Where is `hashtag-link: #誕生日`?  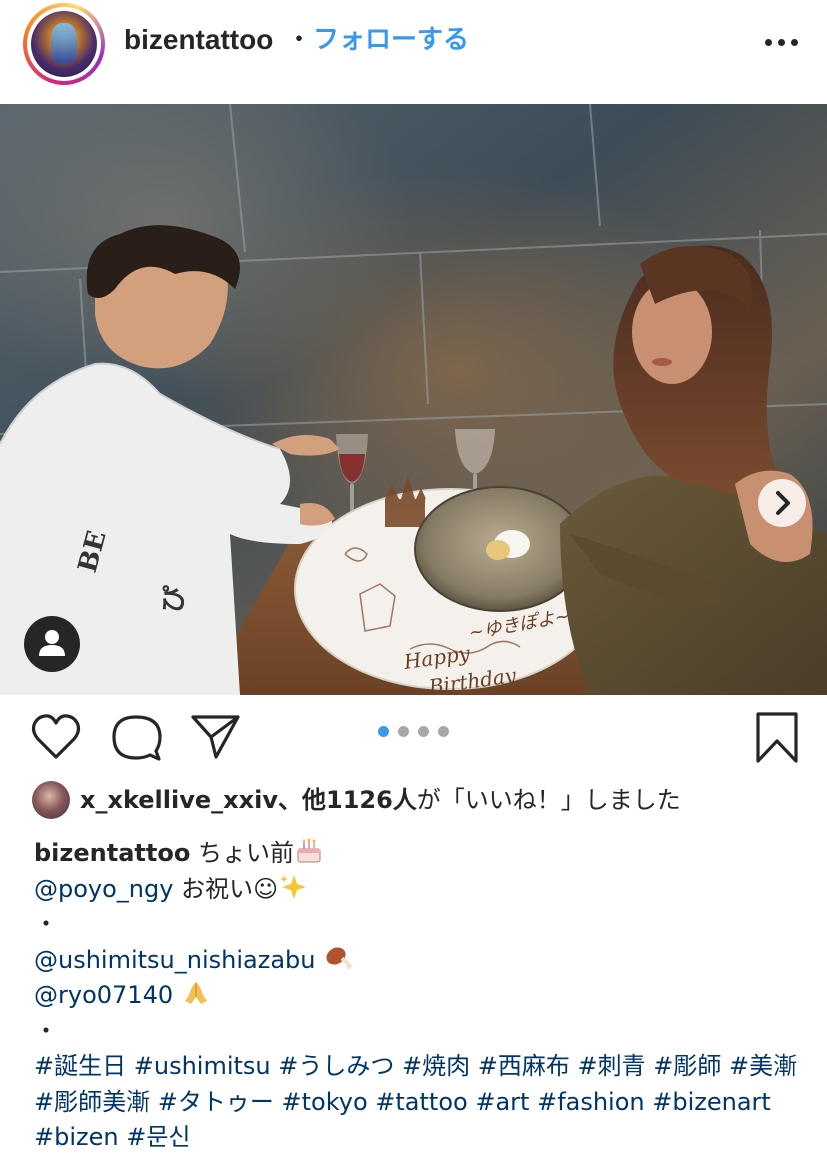
hashtag-link: #誕生日 is located at coordinates (80, 1066).